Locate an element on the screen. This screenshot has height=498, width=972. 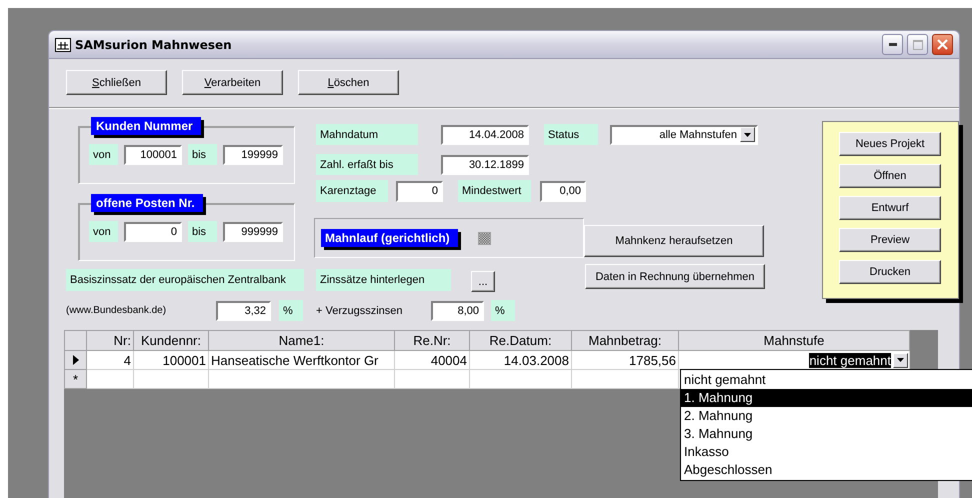
checkbox is located at coordinates (484, 238).